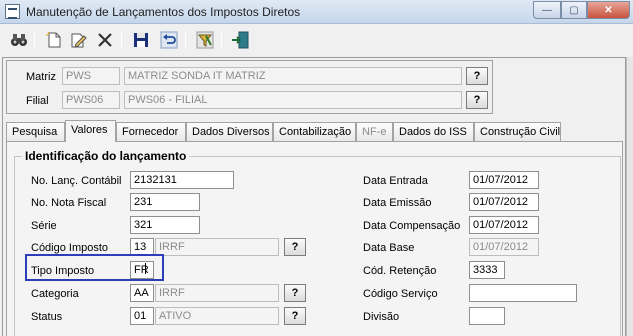  Describe the element at coordinates (487, 316) in the screenshot. I see `divisao-field` at that location.